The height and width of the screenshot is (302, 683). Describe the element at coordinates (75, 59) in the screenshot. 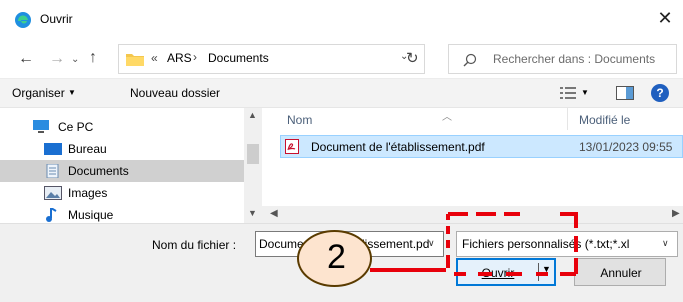

I see `recent-locations-button: ⌄` at that location.